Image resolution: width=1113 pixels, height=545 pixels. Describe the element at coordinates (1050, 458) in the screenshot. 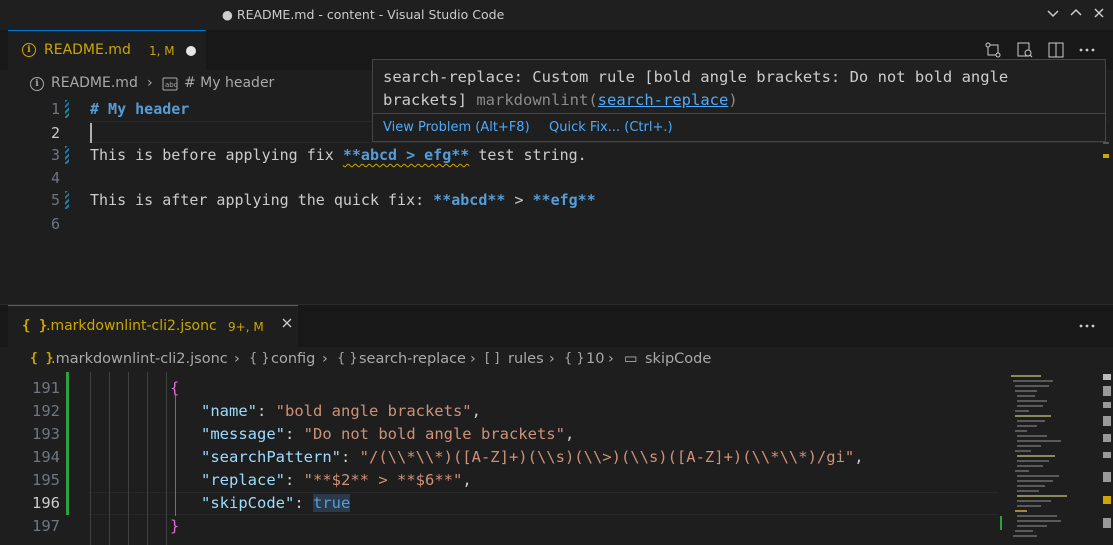

I see `minimap` at that location.